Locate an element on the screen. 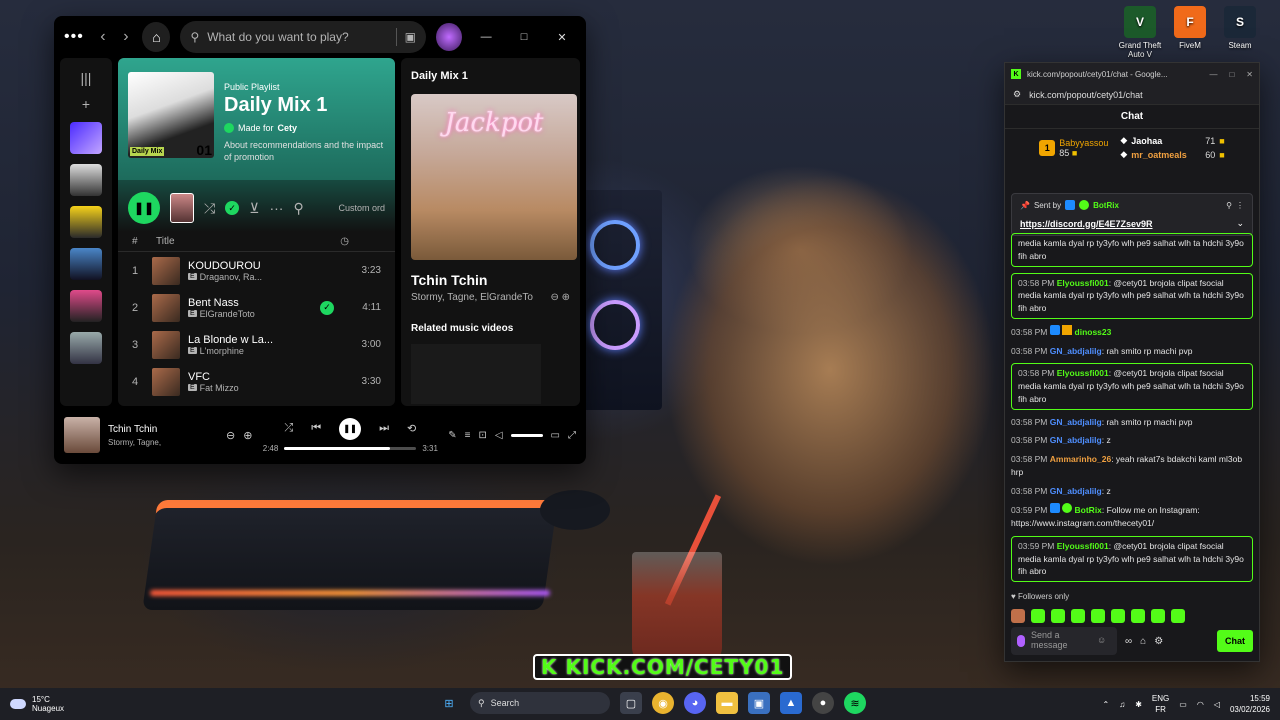  search-input: ⚲ What do you want to play? ▣ is located at coordinates (303, 37).